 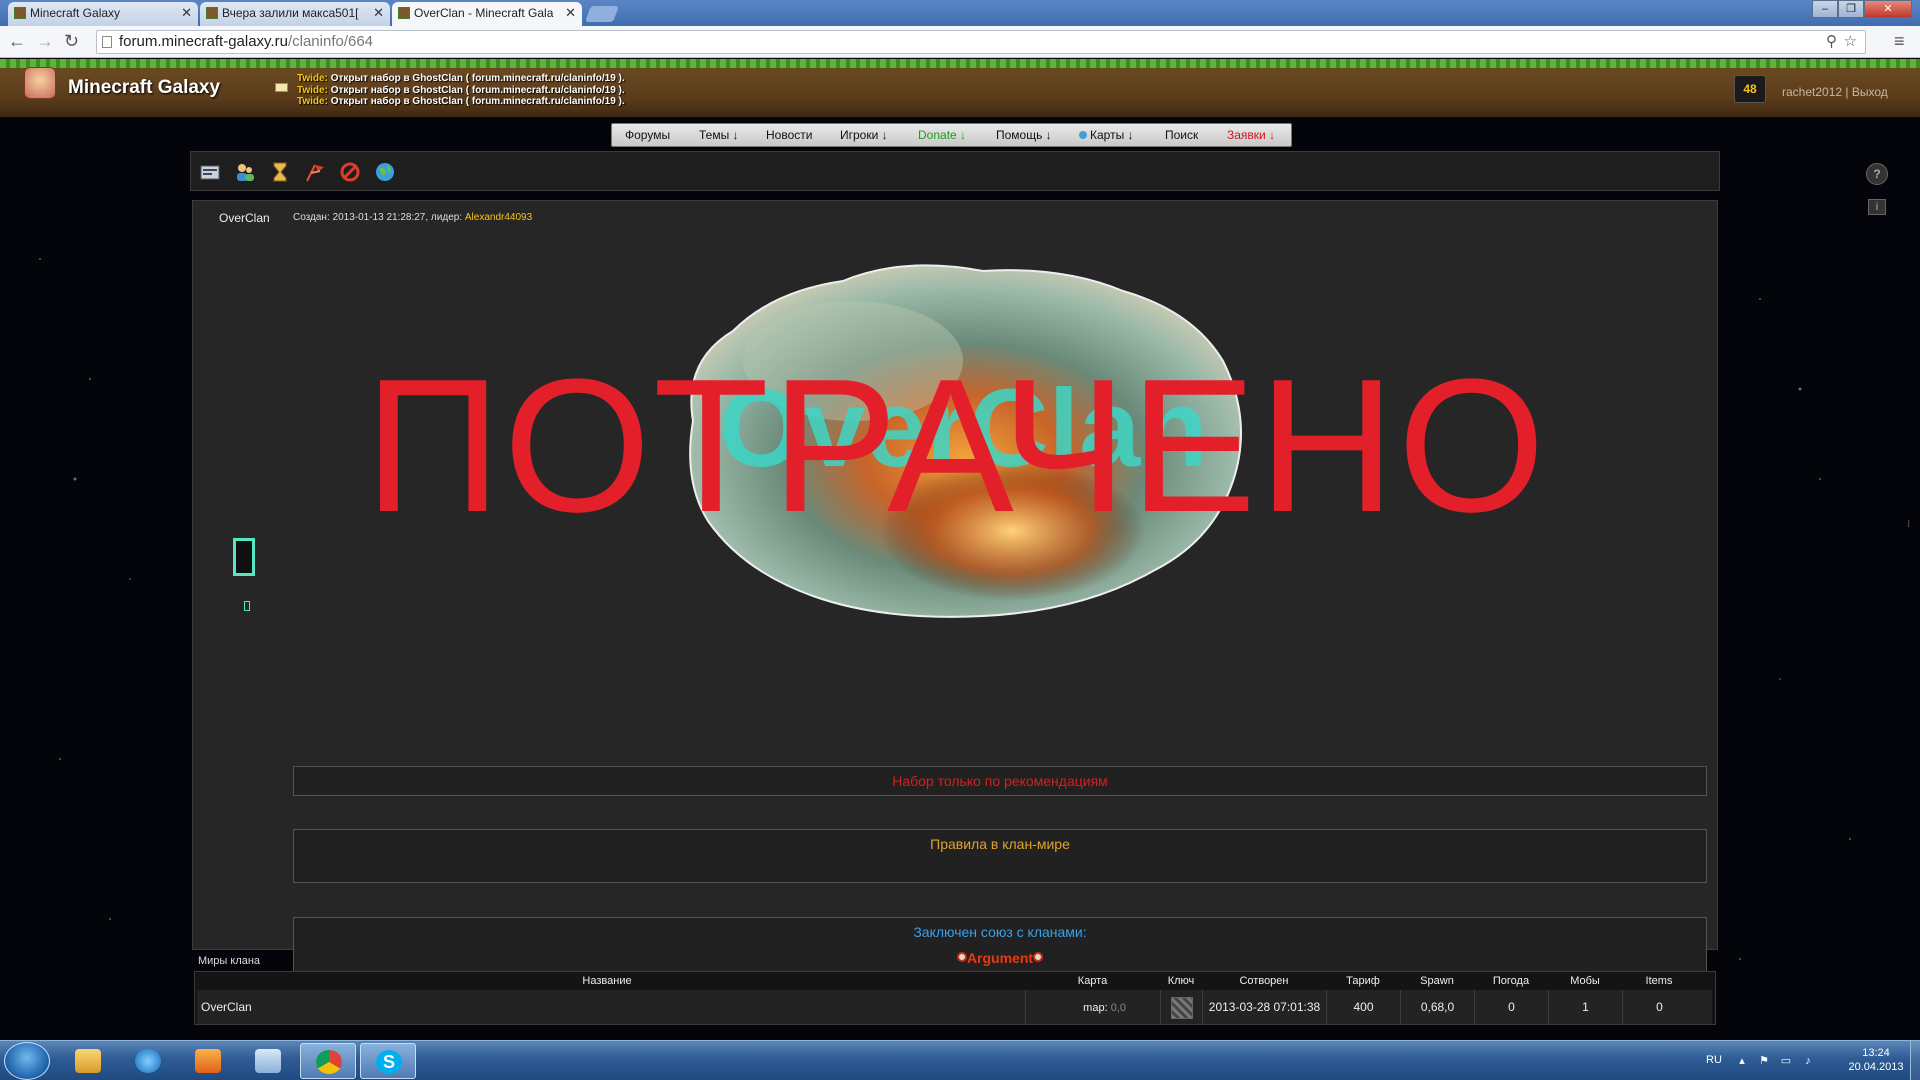 I want to click on flag-icon, so click(x=315, y=172).